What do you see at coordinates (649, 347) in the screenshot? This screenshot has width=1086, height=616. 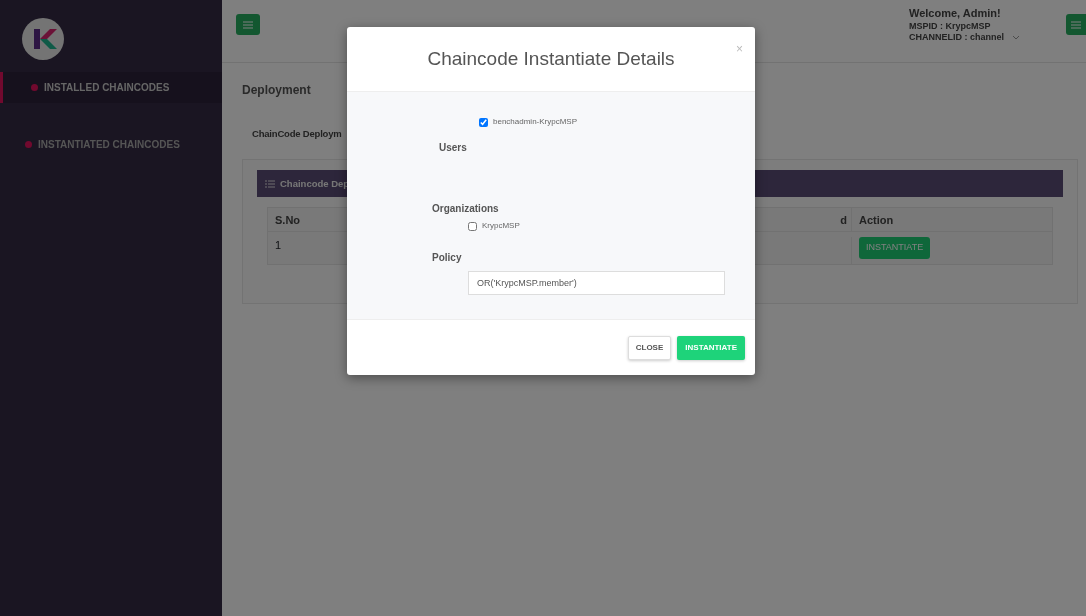 I see `close-button: CLOSE` at bounding box center [649, 347].